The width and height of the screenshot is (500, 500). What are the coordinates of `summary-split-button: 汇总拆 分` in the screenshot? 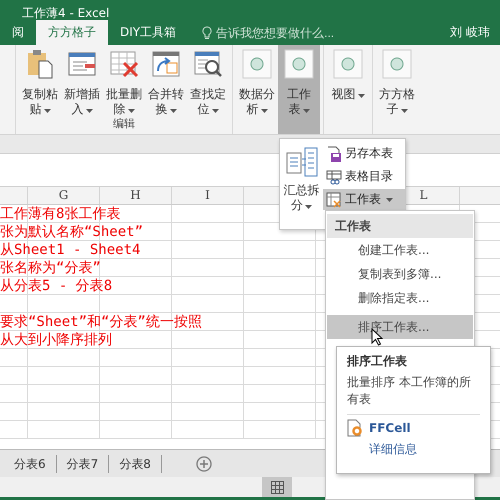 It's located at (301, 184).